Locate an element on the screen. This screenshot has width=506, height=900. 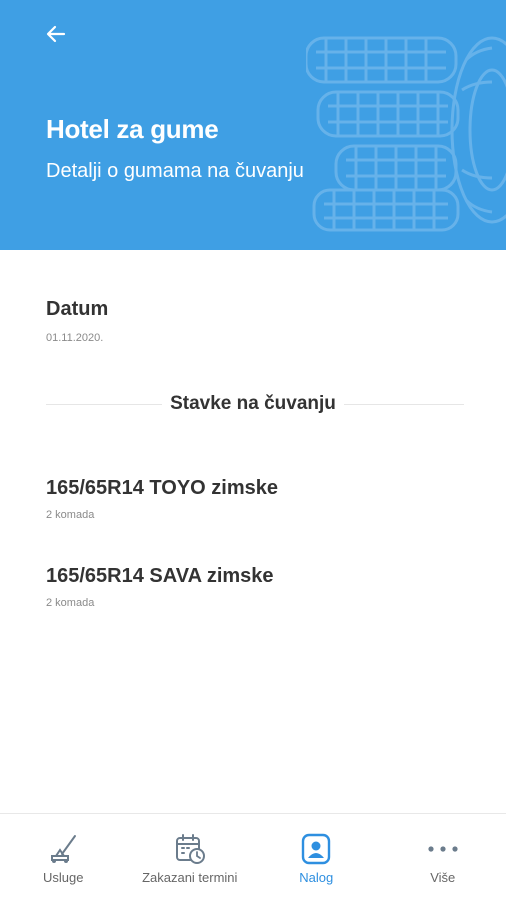
arrow-left-icon is located at coordinates (56, 34).